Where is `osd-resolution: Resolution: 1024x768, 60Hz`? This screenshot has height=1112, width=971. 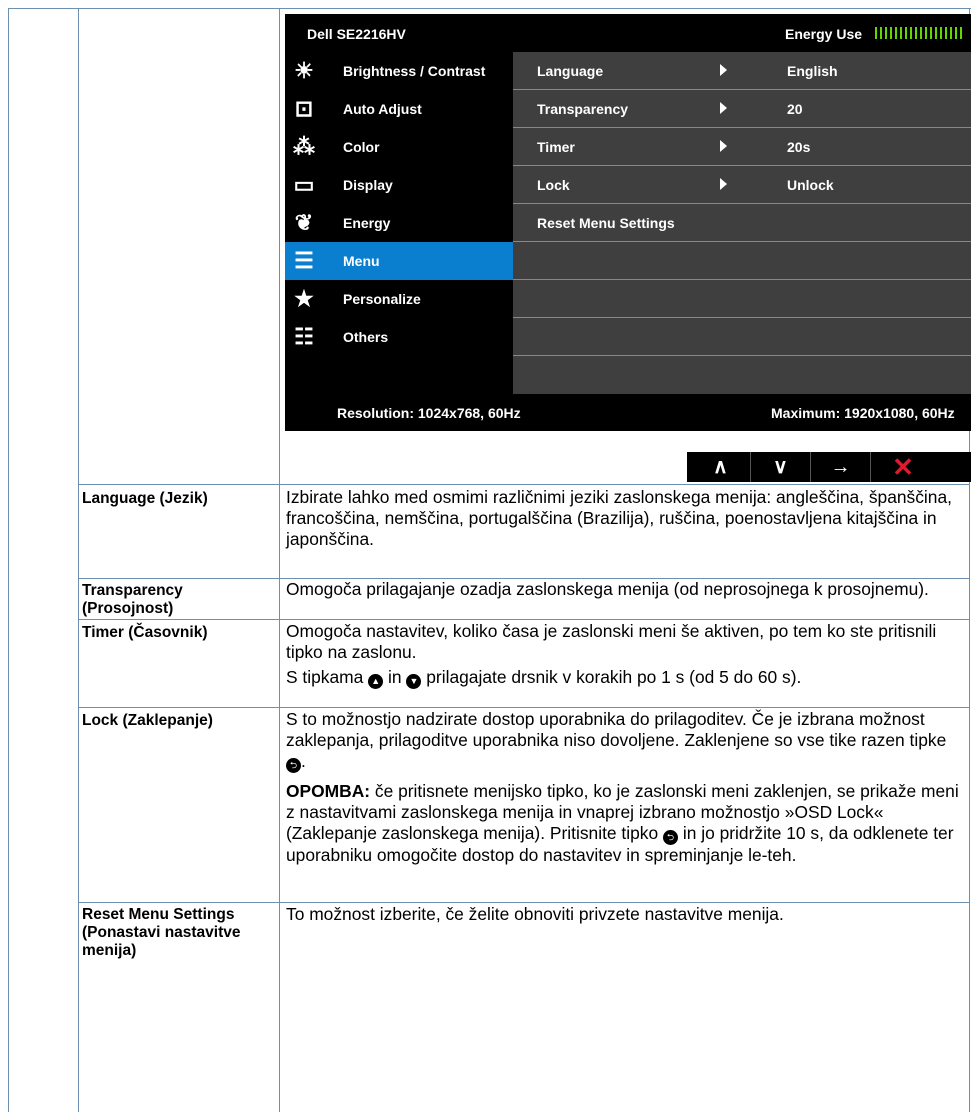 osd-resolution: Resolution: 1024x768, 60Hz is located at coordinates (429, 413).